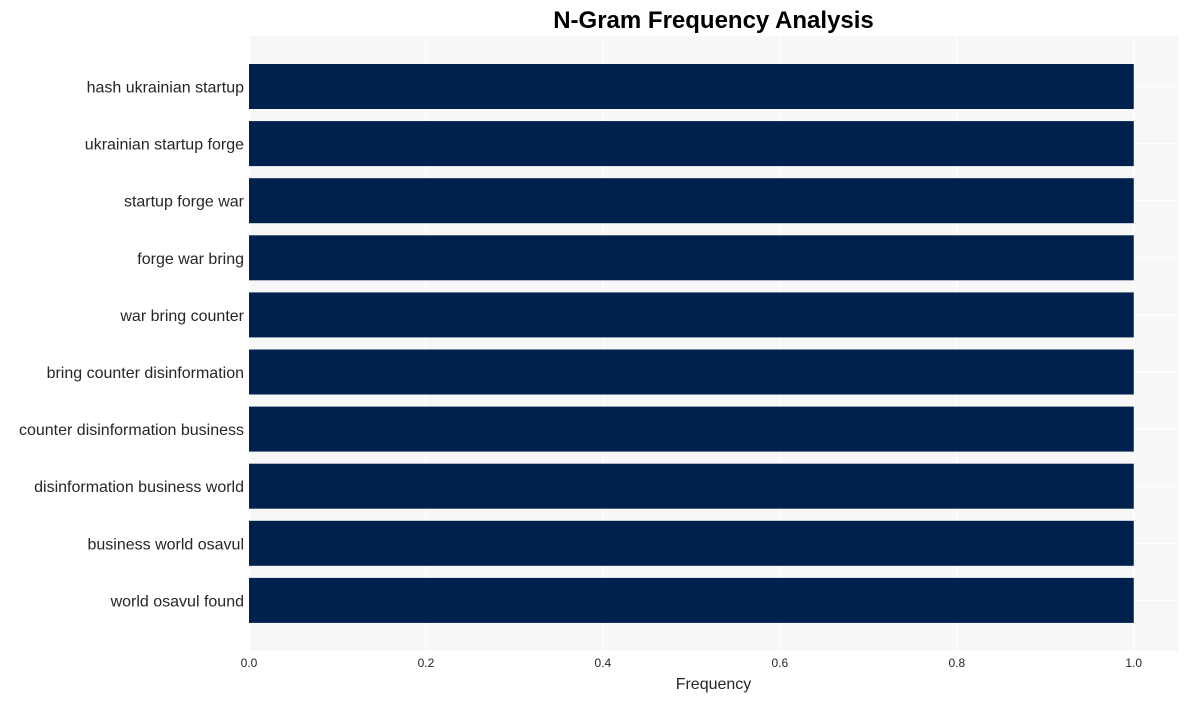 The image size is (1189, 701). Describe the element at coordinates (603, 663) in the screenshot. I see `x-tick-label: 0.4` at that location.